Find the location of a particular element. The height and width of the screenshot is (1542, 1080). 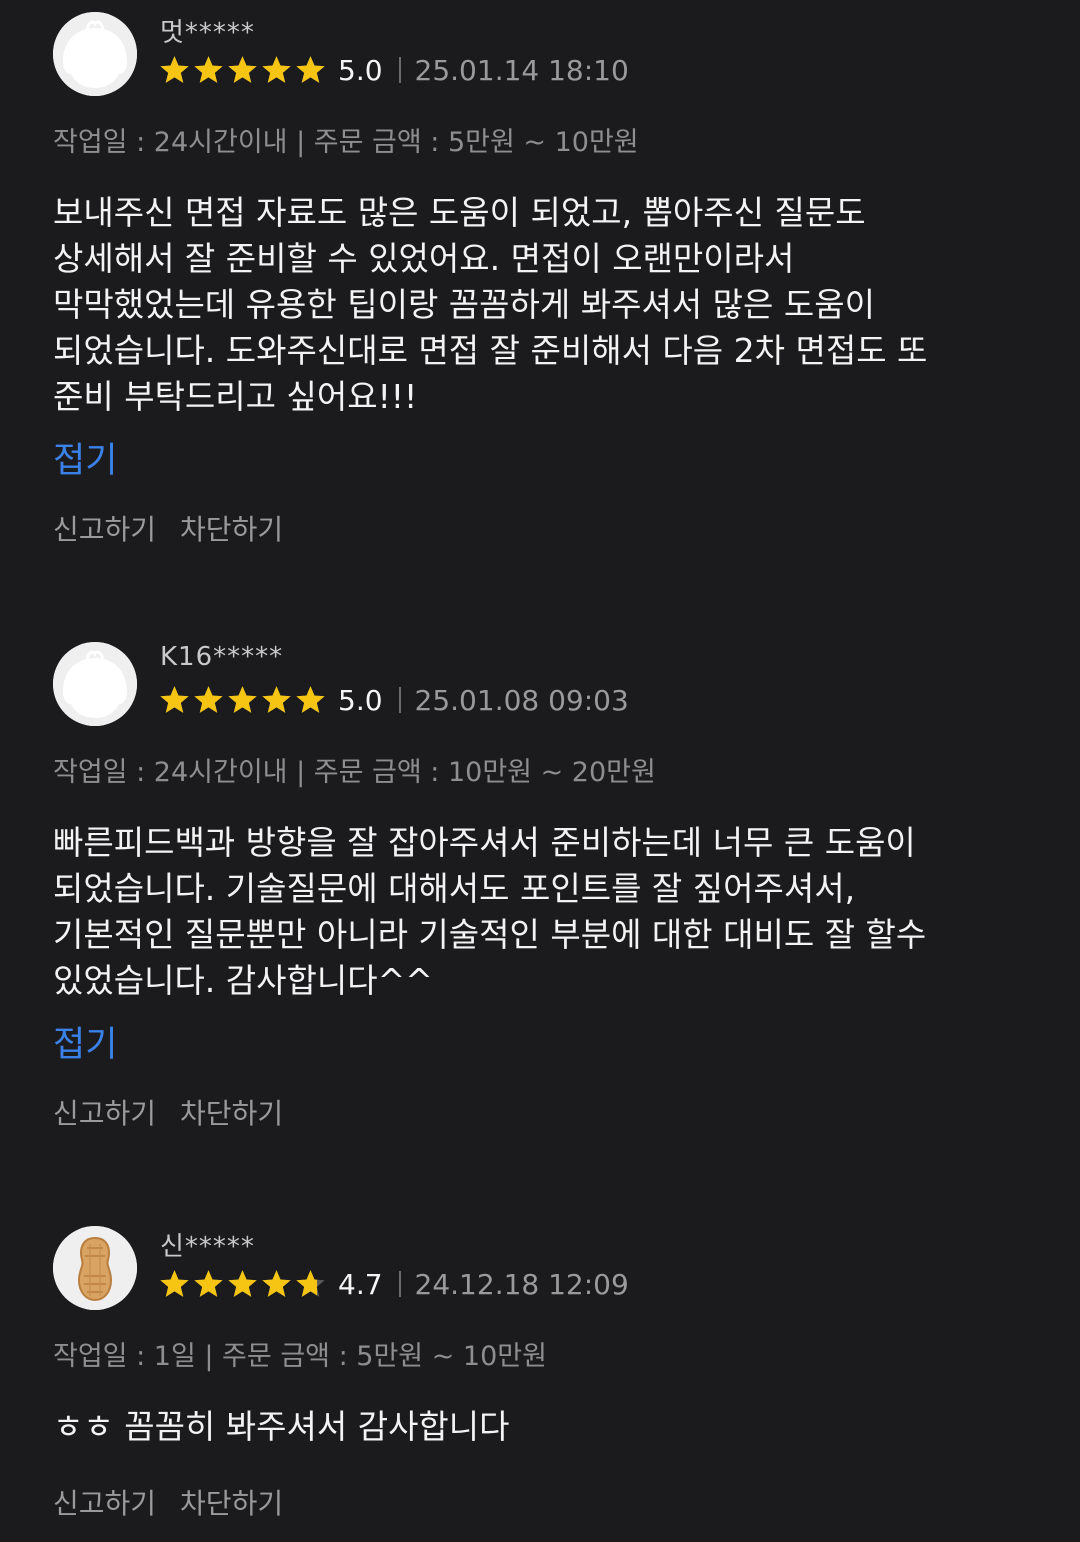

review-date: 24.12.18 12:09 is located at coordinates (521, 1284).